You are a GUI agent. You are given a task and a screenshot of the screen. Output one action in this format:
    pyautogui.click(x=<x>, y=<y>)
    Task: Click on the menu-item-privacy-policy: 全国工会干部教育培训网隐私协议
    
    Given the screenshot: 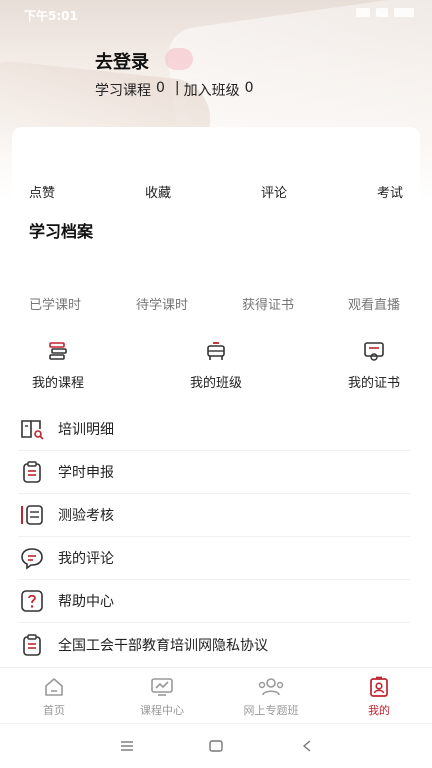 What is the action you would take?
    pyautogui.click(x=214, y=644)
    